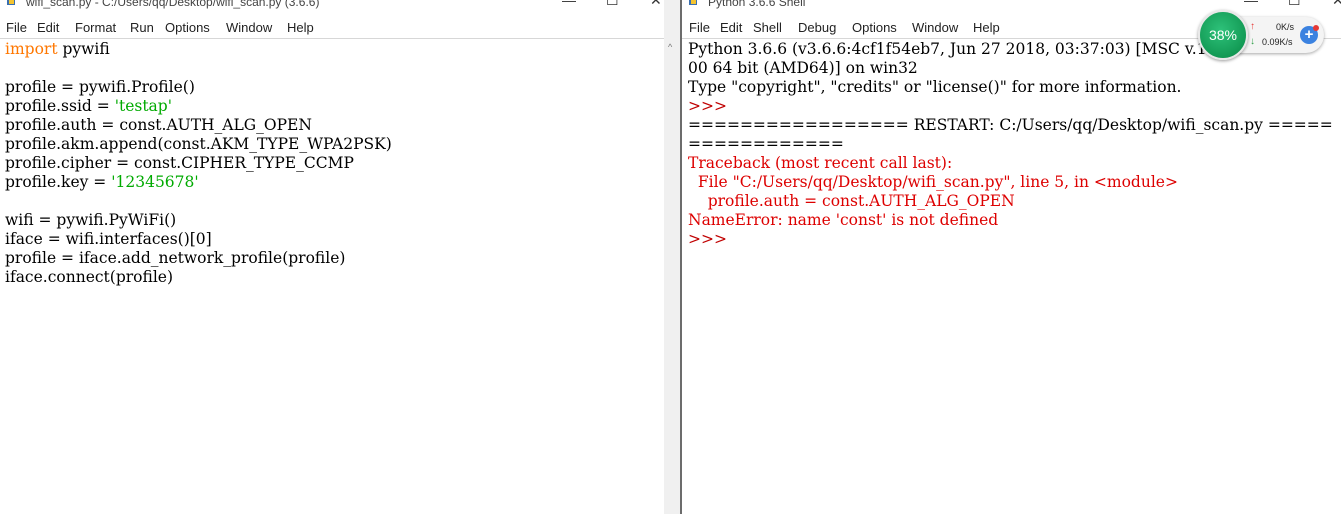 Image resolution: width=1341 pixels, height=514 pixels. What do you see at coordinates (31, 49) in the screenshot?
I see `code-line-token: import` at bounding box center [31, 49].